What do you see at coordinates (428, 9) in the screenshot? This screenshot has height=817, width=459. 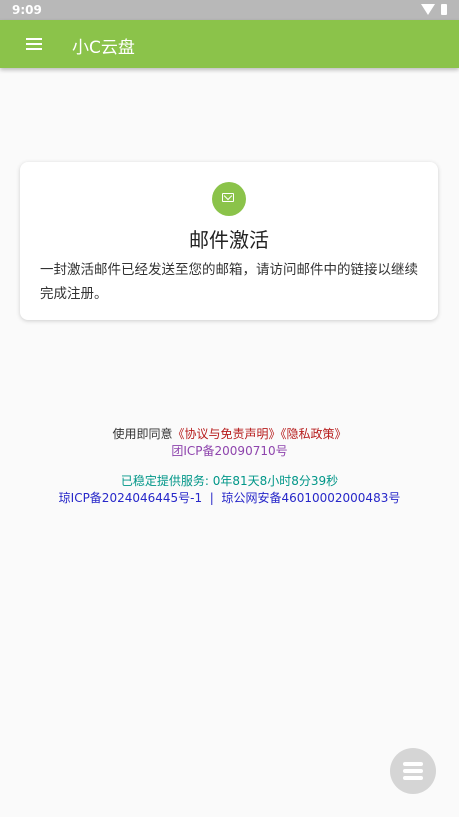 I see `wifi-icon` at bounding box center [428, 9].